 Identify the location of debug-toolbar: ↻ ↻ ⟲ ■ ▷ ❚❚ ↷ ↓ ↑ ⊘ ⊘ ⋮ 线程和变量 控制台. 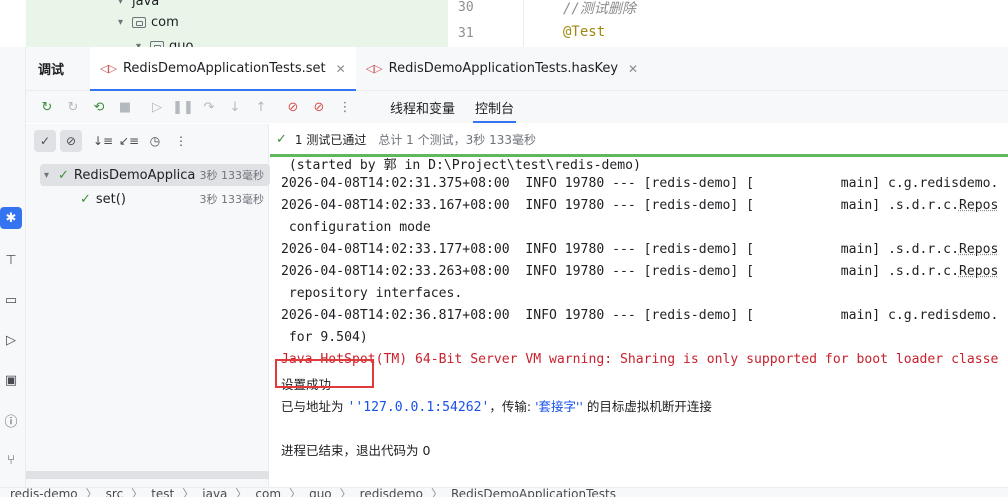
(517, 107).